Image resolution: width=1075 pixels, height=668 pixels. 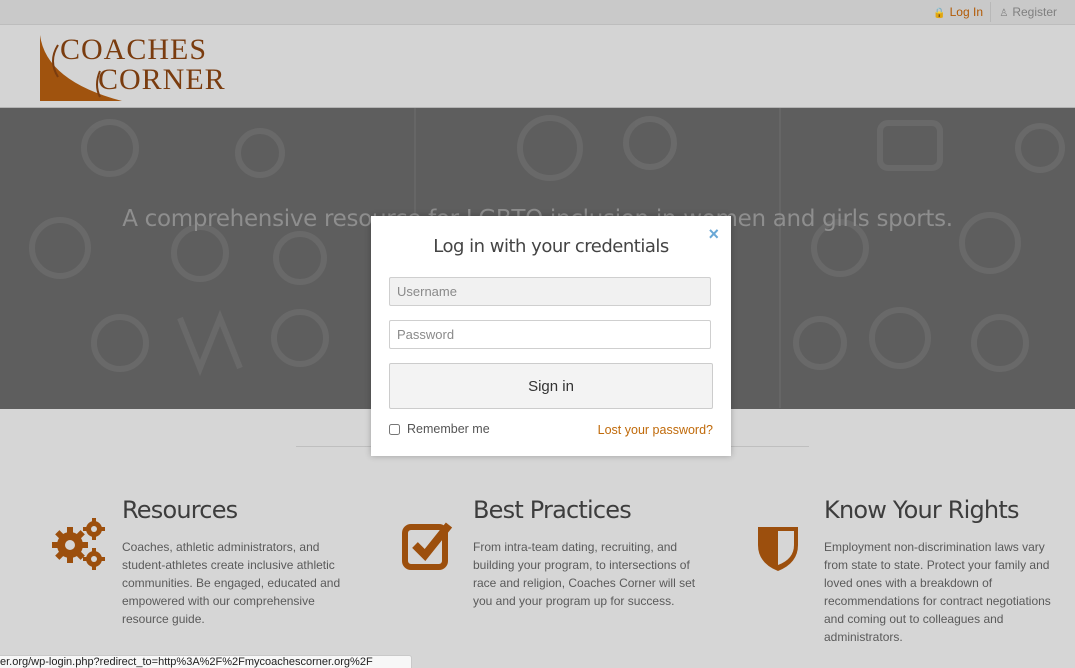 What do you see at coordinates (180, 510) in the screenshot?
I see `feature-title: Resources` at bounding box center [180, 510].